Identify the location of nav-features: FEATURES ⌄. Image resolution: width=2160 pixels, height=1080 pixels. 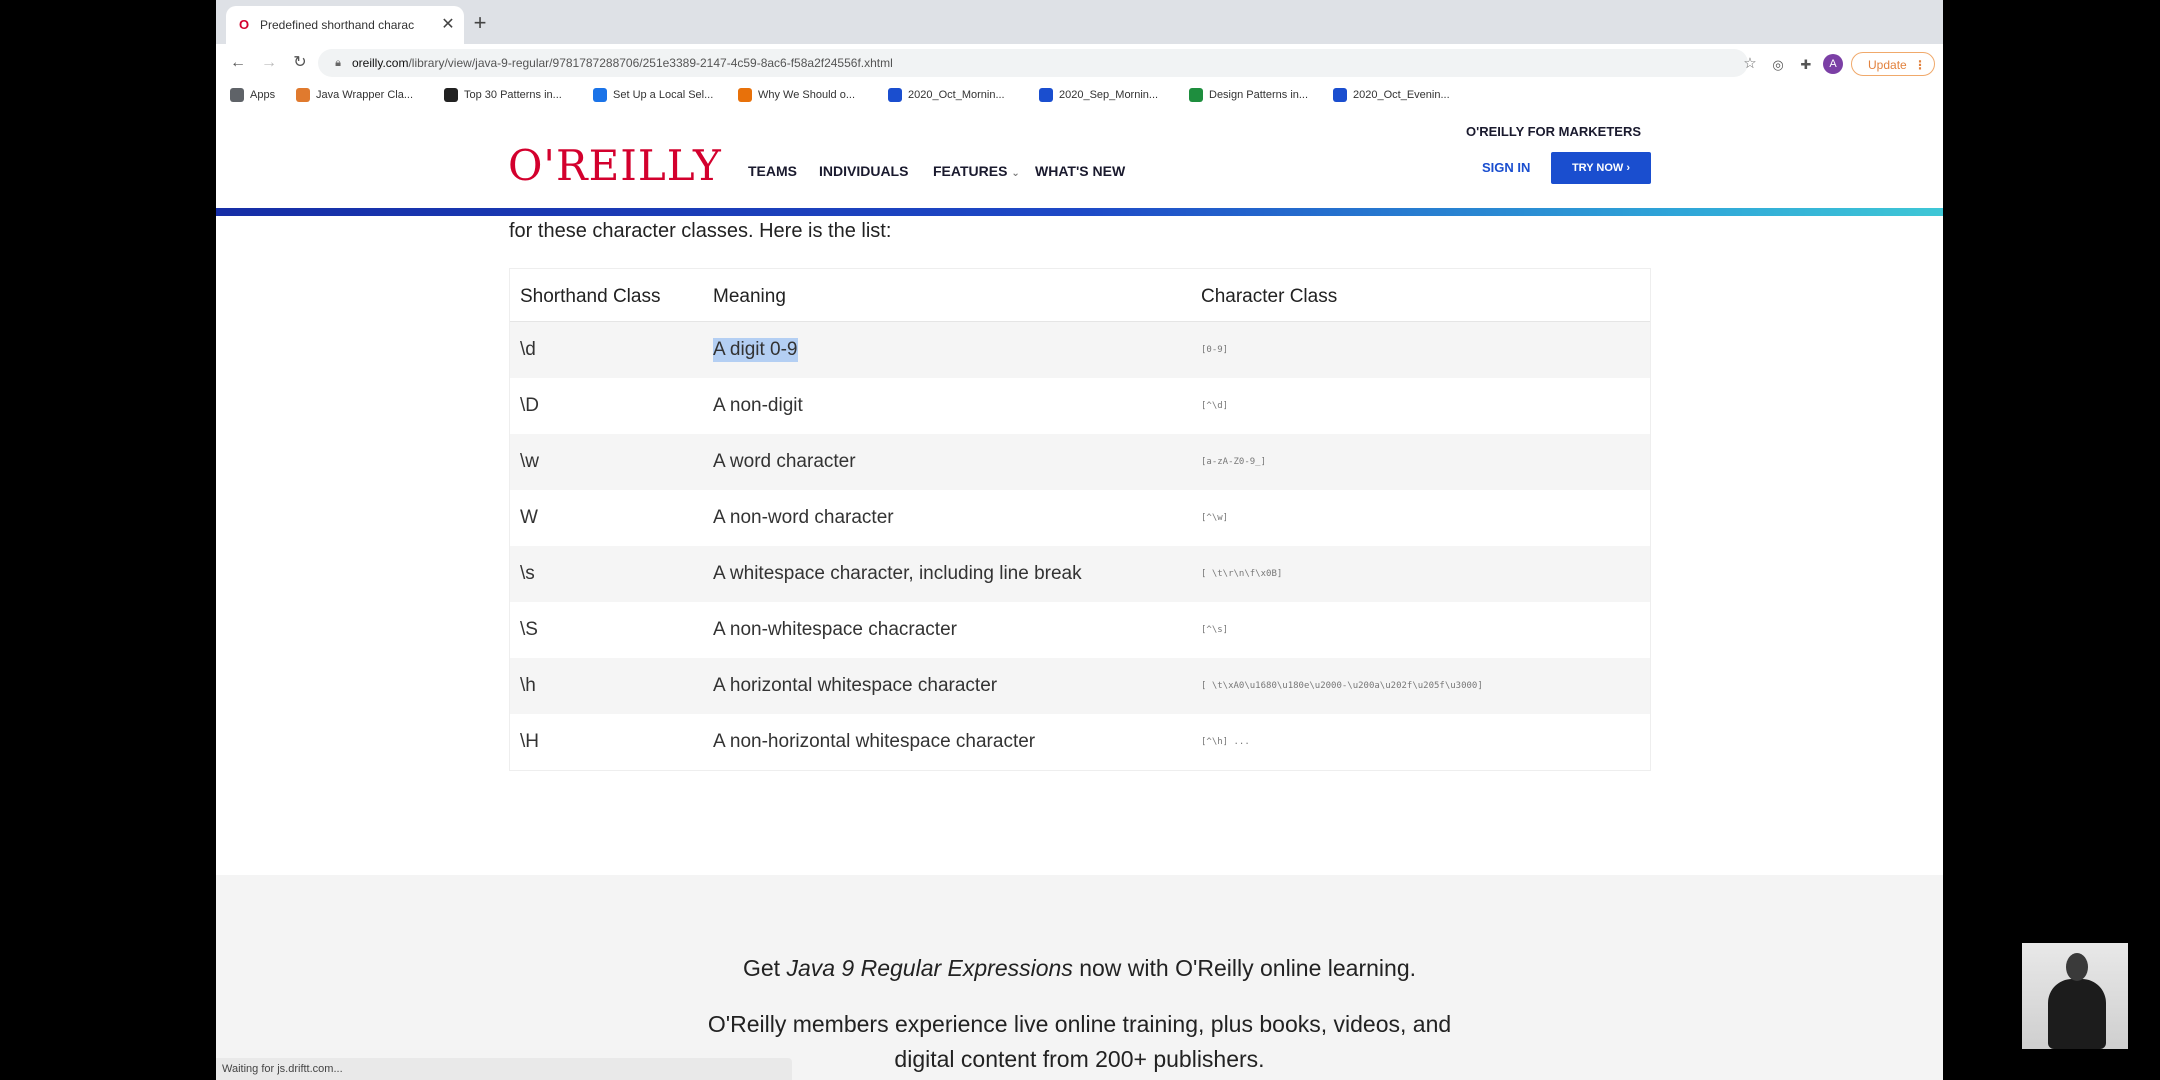
(976, 172).